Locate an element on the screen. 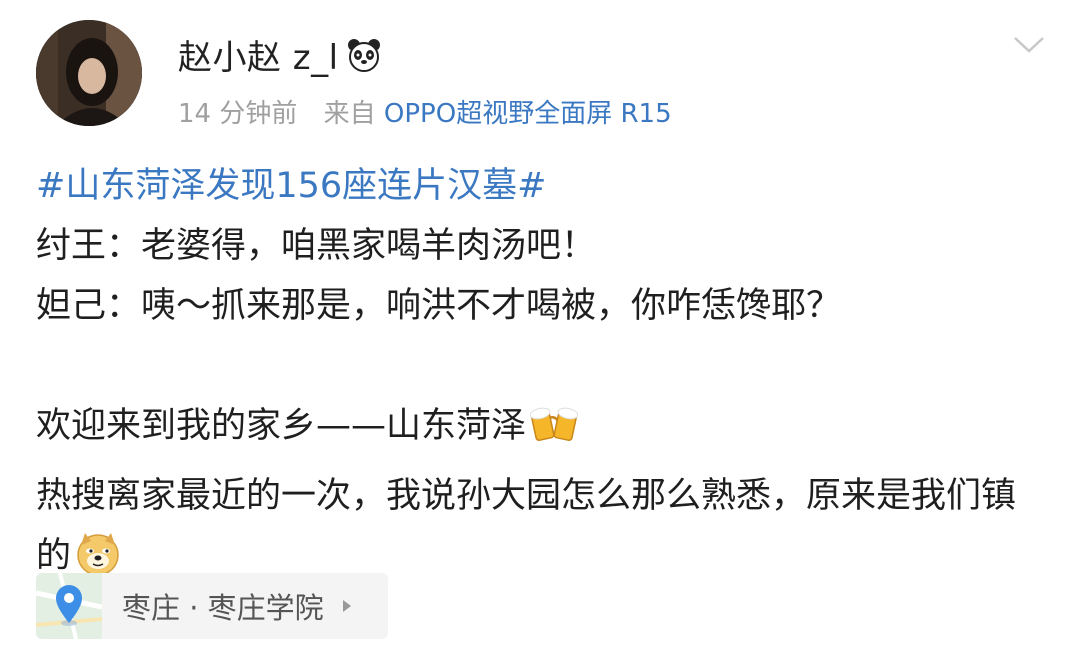 Image resolution: width=1080 pixels, height=657 pixels. avatar is located at coordinates (89, 73).